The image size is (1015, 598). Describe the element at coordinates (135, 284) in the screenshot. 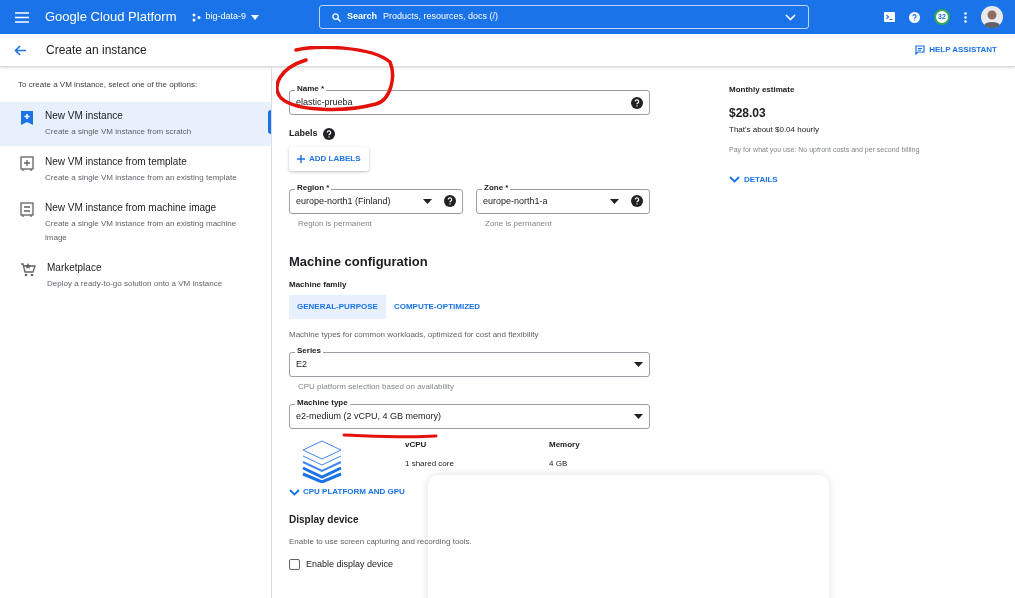

I see `item-description: Deploy a ready-to-go solution onto a VM instance` at that location.